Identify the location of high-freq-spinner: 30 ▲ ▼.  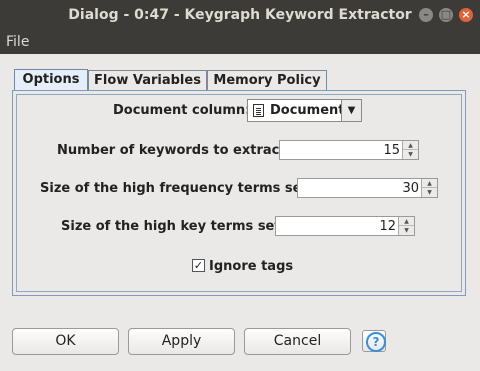
(367, 188).